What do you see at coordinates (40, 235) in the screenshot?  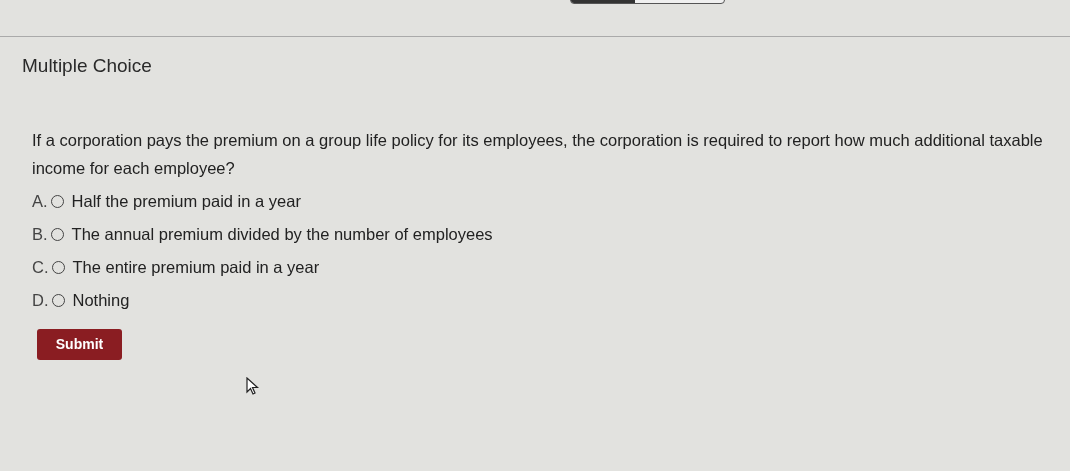 I see `option-letter: B.` at bounding box center [40, 235].